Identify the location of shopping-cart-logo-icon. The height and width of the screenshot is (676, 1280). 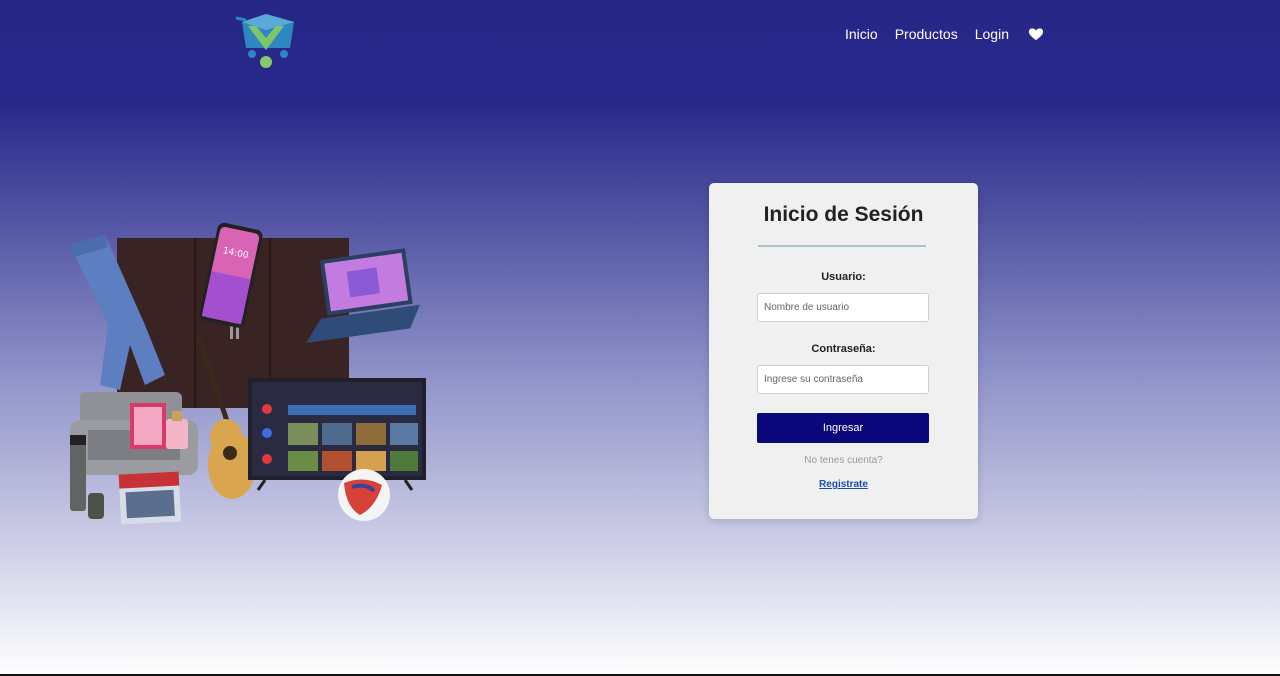
(264, 41).